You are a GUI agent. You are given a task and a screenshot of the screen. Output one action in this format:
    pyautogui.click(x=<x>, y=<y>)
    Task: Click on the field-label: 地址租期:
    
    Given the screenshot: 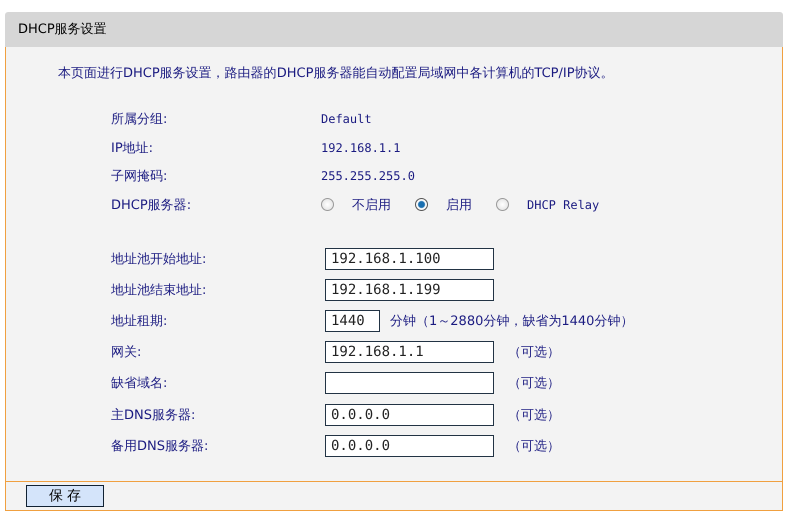 What is the action you would take?
    pyautogui.click(x=139, y=321)
    